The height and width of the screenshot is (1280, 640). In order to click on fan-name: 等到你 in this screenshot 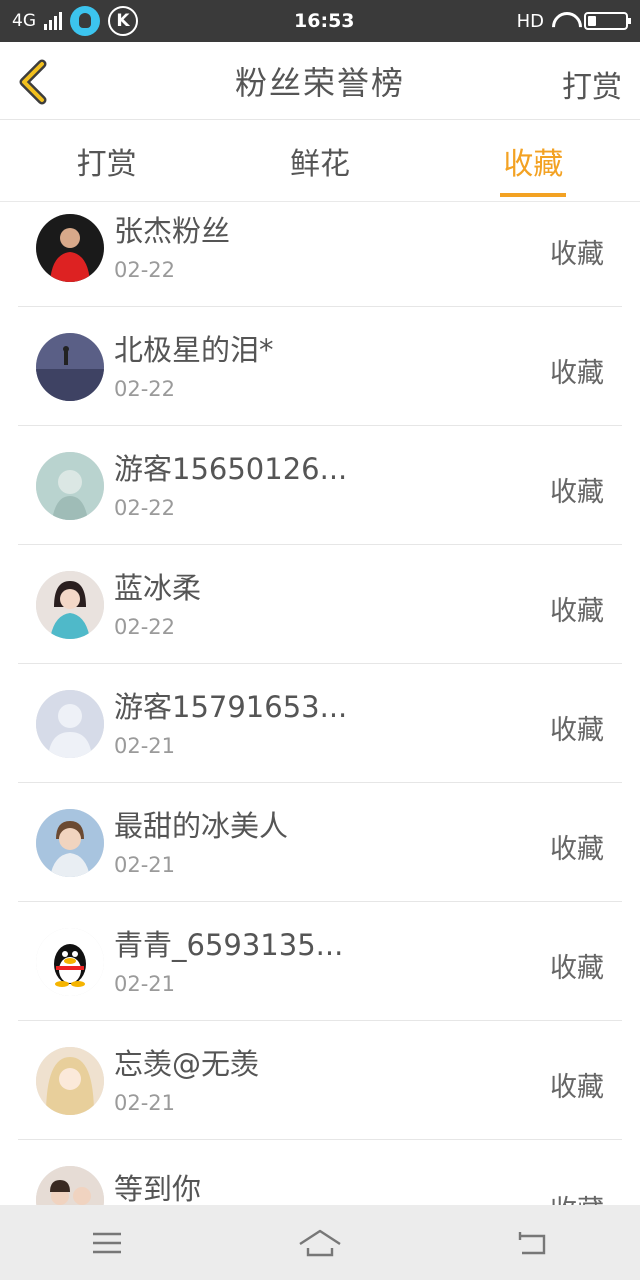, I will do `click(158, 1188)`.